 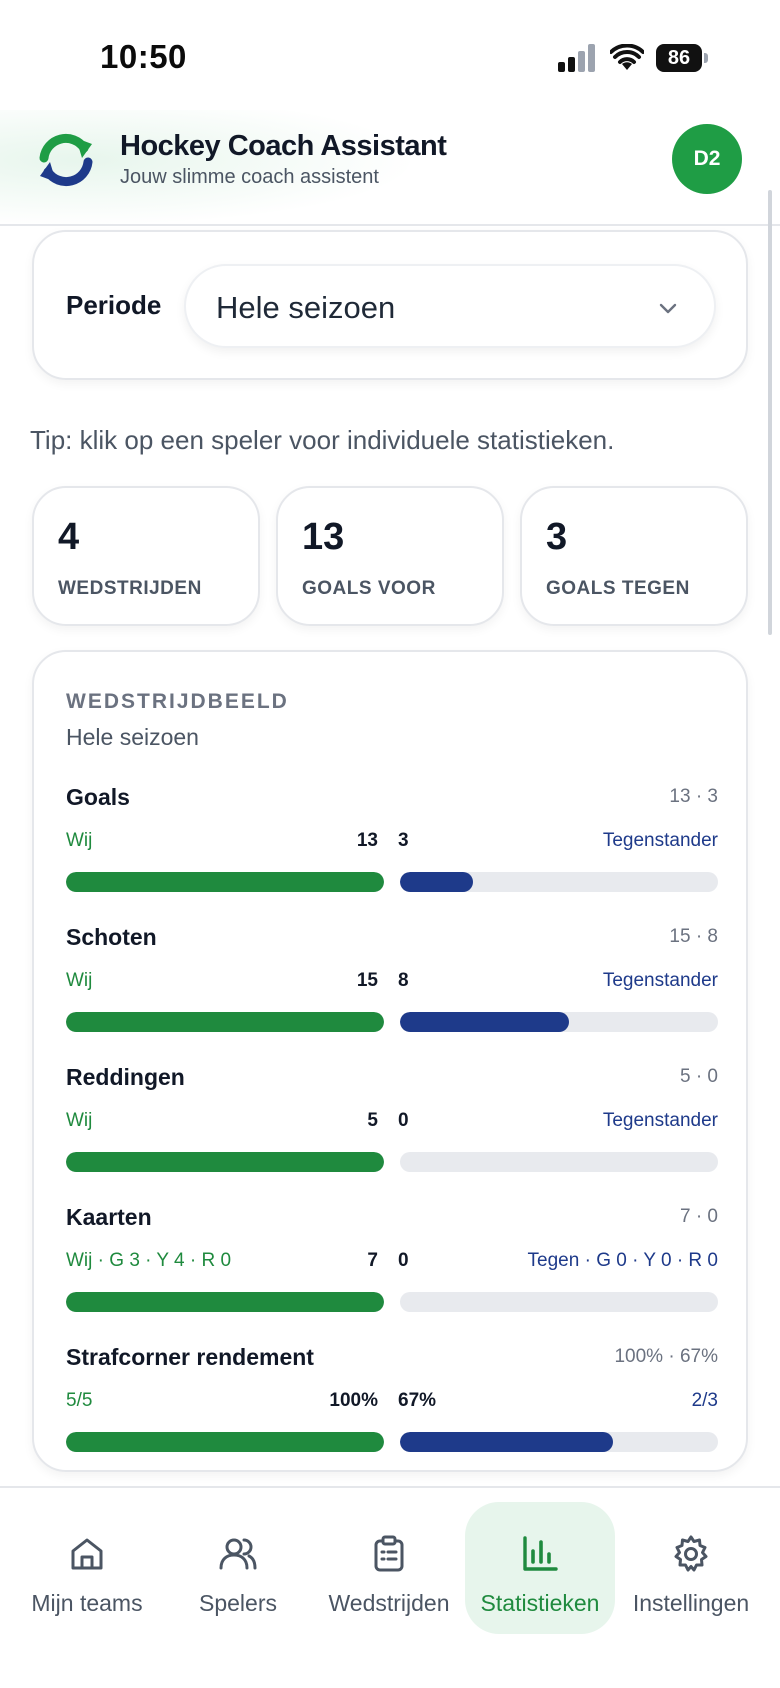 I want to click on clipboard-icon, so click(x=389, y=1553).